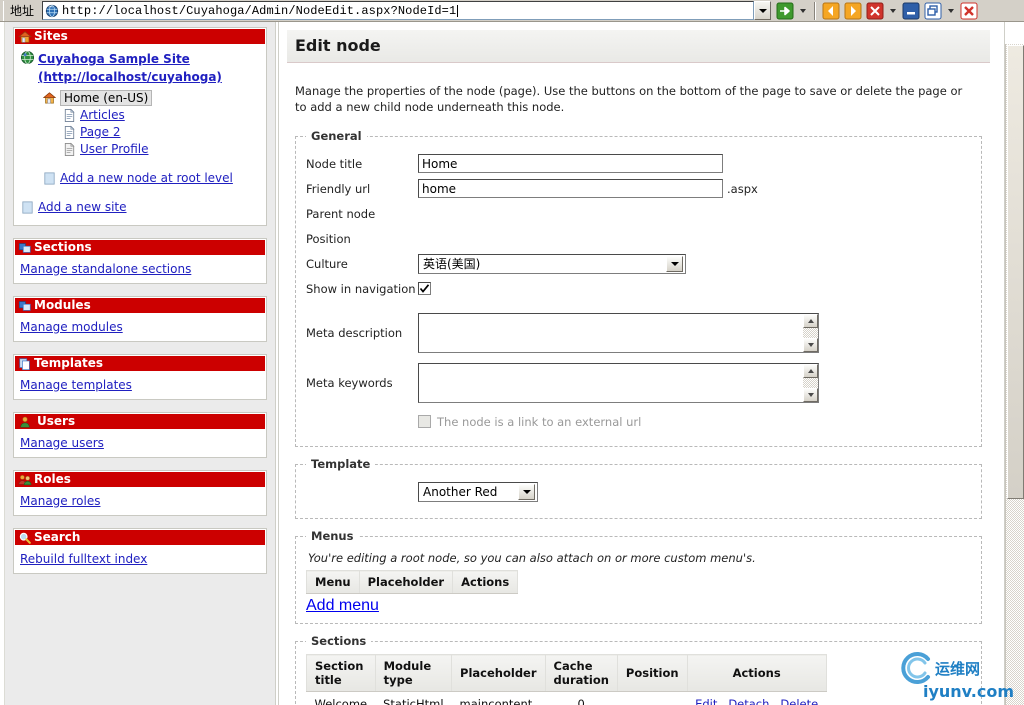  Describe the element at coordinates (76, 385) in the screenshot. I see `manage-templates-link: Manage templates` at that location.